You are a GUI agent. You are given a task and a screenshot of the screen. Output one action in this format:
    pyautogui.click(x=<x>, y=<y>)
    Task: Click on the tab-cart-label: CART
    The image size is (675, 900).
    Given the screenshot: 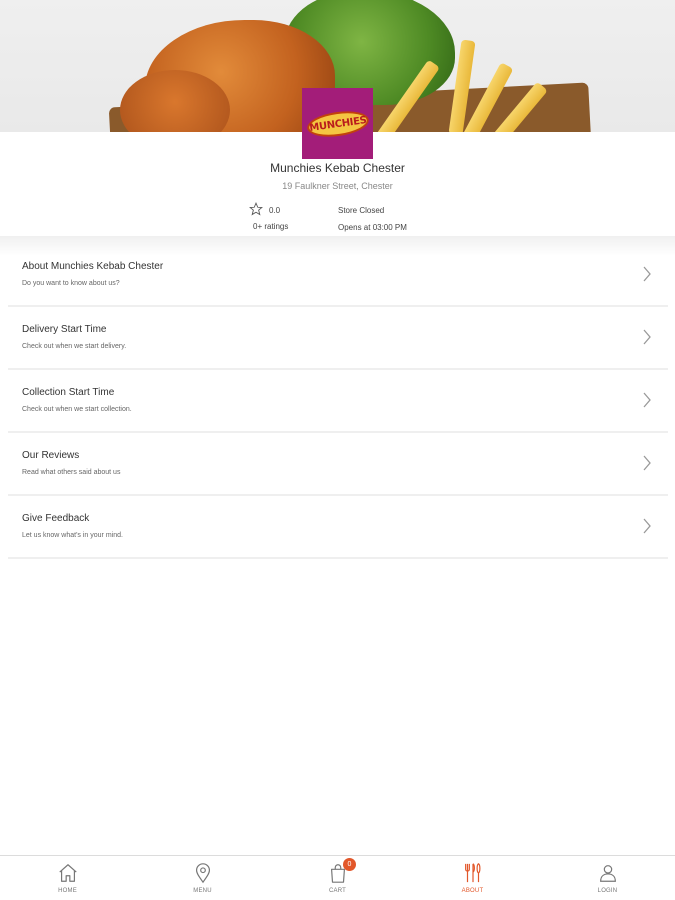 What is the action you would take?
    pyautogui.click(x=337, y=891)
    